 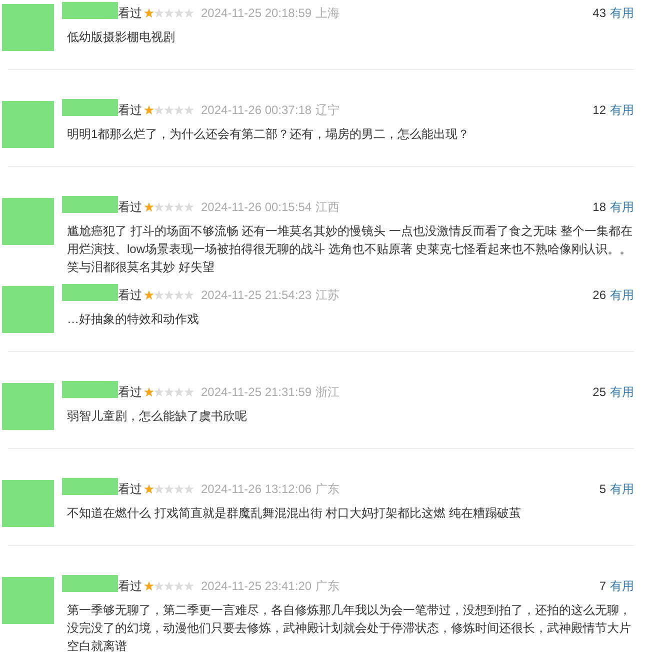 I want to click on comment-location: 江西, so click(x=328, y=207).